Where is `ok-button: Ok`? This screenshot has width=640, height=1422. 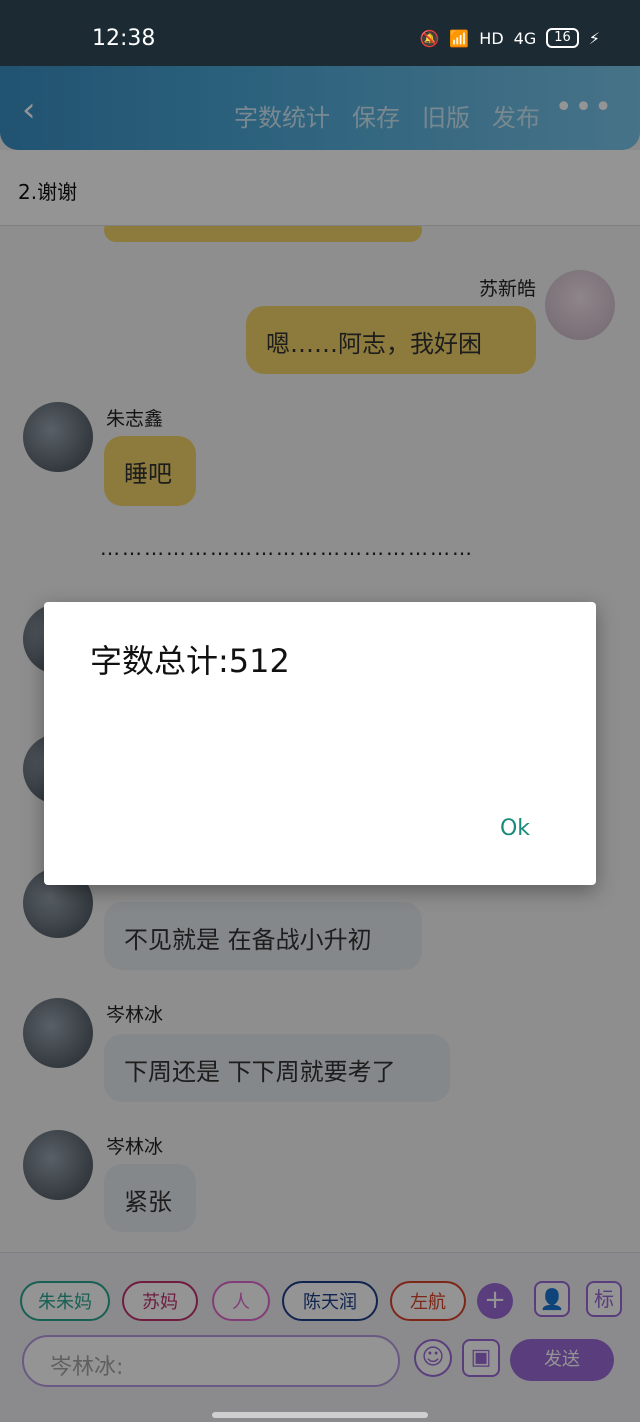 ok-button: Ok is located at coordinates (515, 828).